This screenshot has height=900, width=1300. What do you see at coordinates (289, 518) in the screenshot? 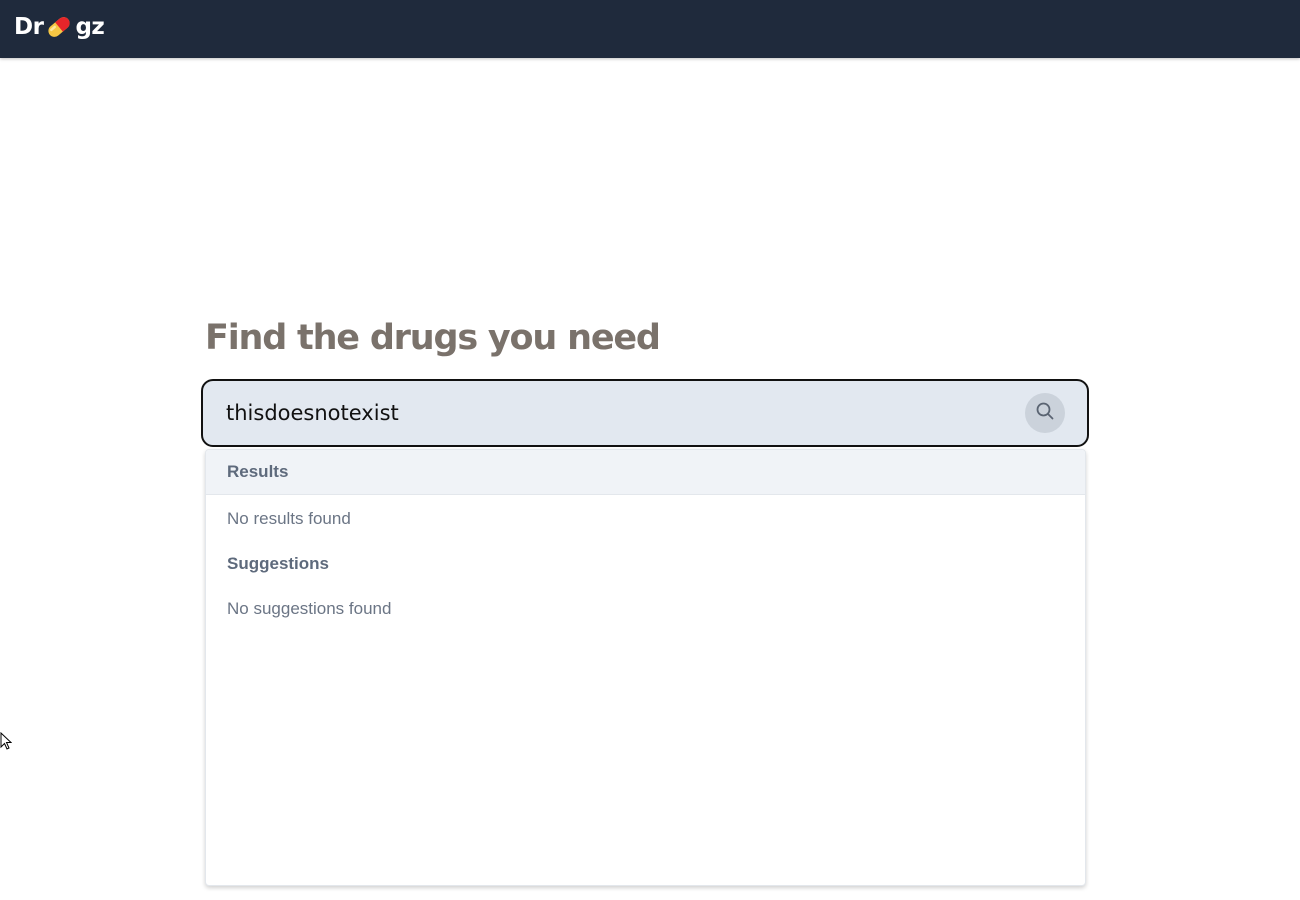
I see `no-results-message: No results found` at bounding box center [289, 518].